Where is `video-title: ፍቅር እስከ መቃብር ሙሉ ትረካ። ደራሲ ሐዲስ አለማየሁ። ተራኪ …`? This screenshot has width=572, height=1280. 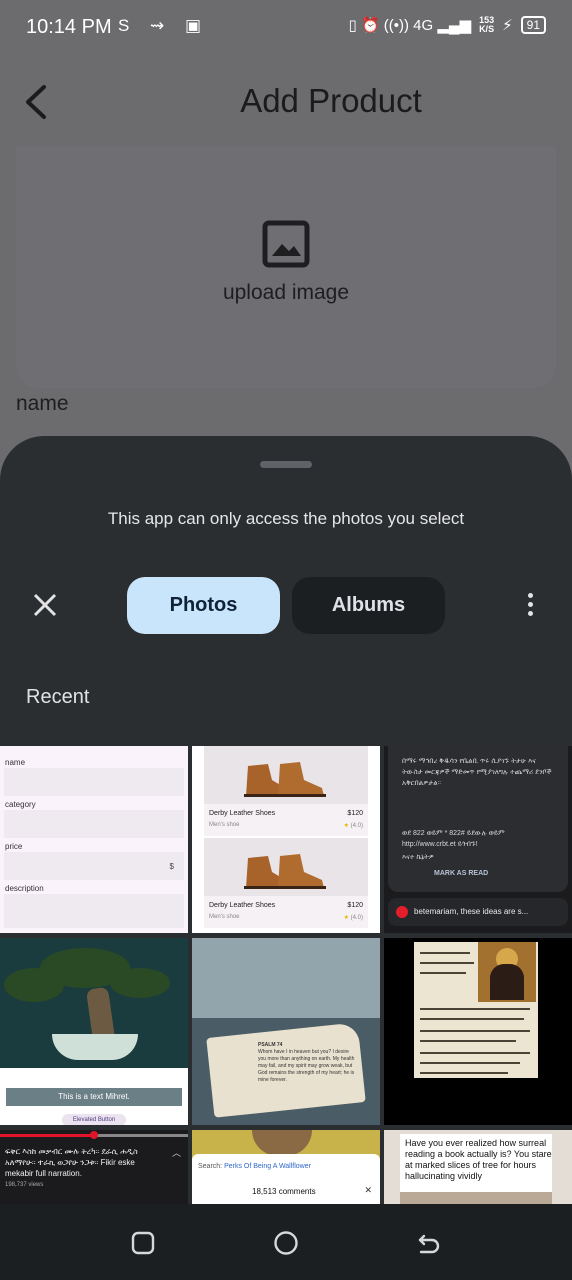 video-title: ፍቅር እስከ መቃብር ሙሉ ትረካ። ደራሲ ሐዲስ አለማየሁ። ተራኪ … is located at coordinates (71, 1162).